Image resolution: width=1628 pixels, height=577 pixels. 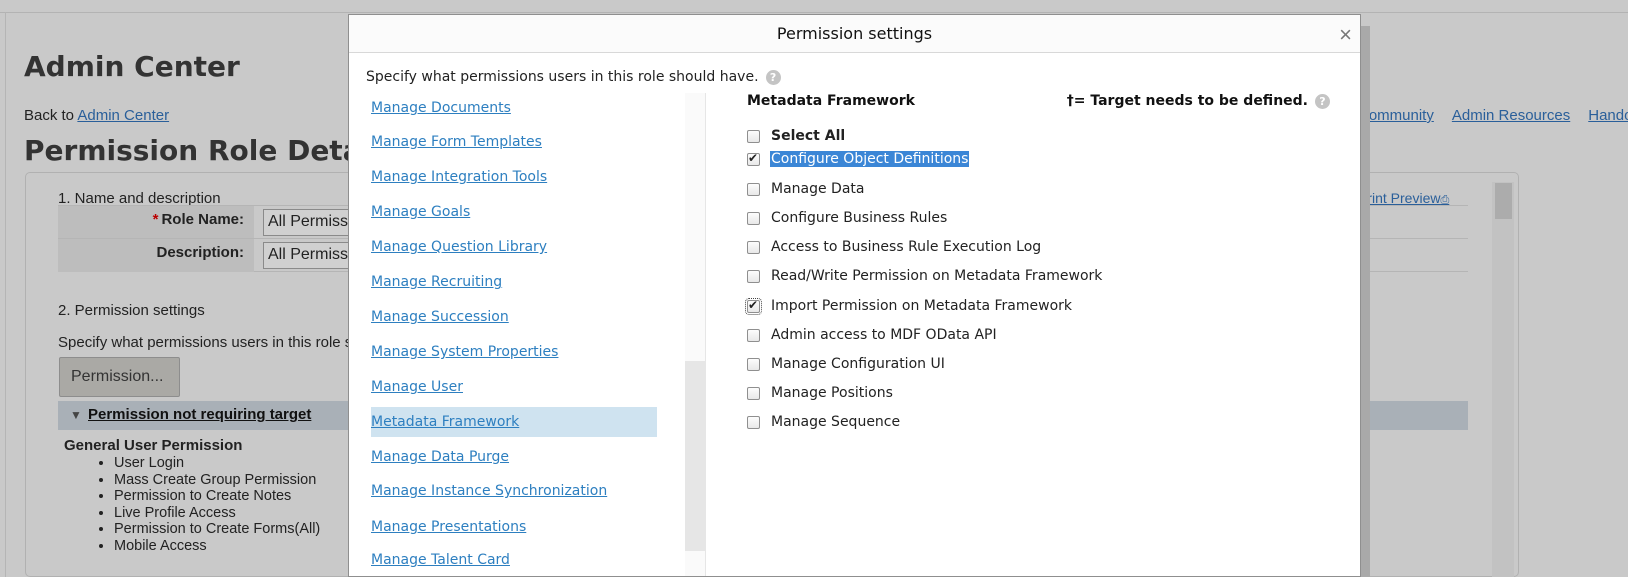 What do you see at coordinates (814, 12) in the screenshot?
I see `top-divider` at bounding box center [814, 12].